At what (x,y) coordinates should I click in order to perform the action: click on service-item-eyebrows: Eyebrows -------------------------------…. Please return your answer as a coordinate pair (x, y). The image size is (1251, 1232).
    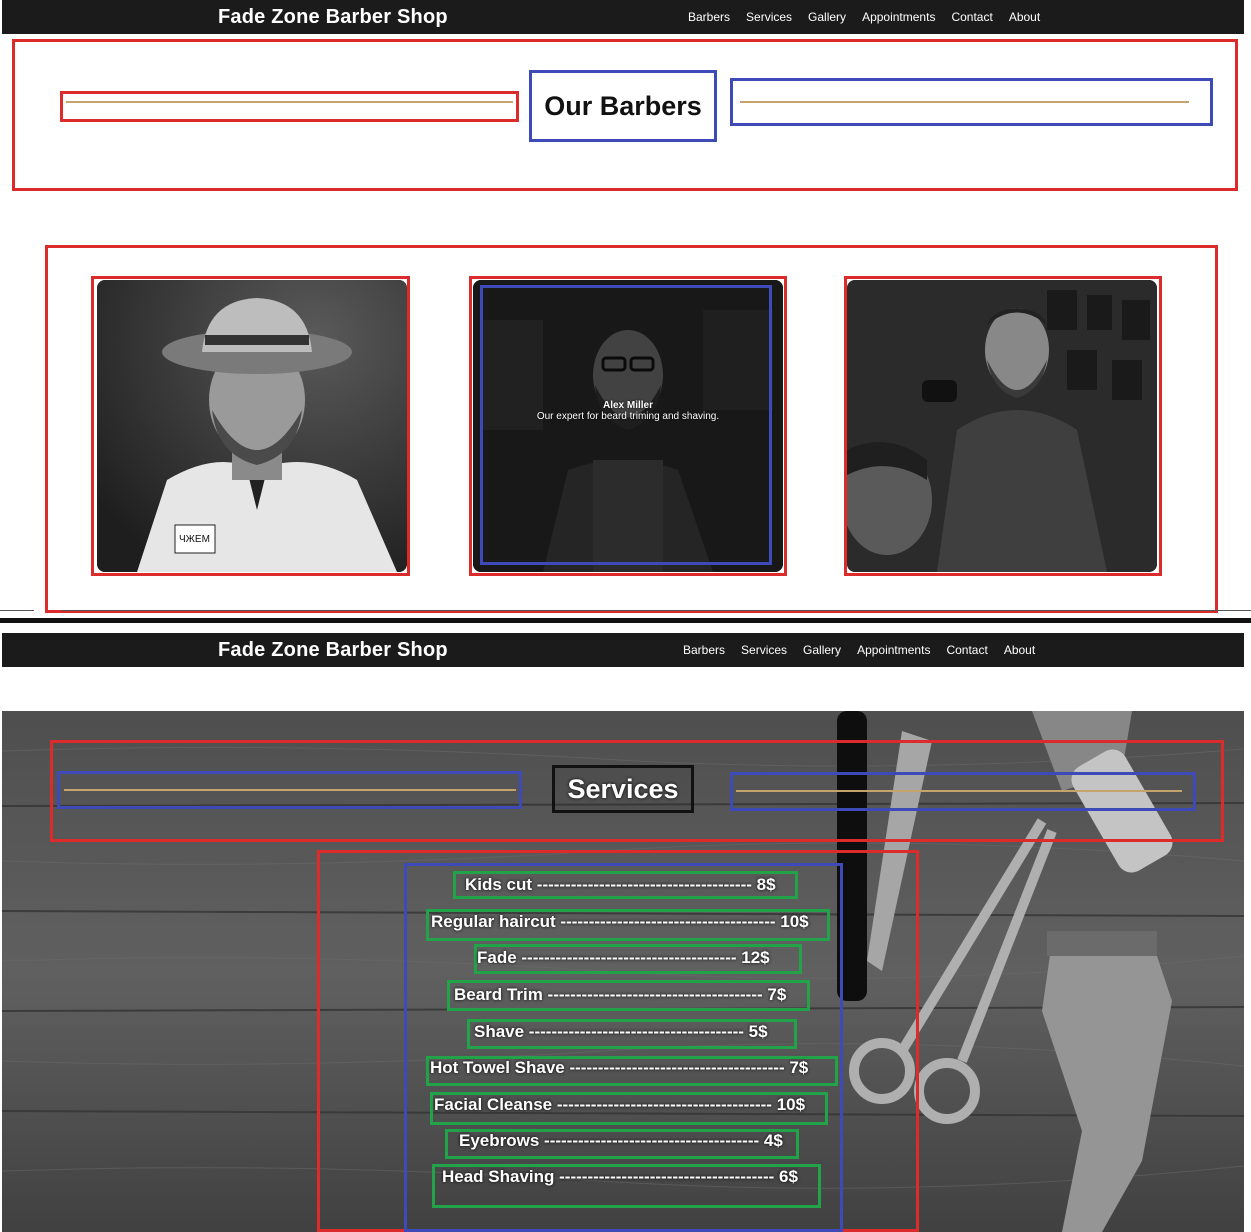
    Looking at the image, I should click on (621, 1140).